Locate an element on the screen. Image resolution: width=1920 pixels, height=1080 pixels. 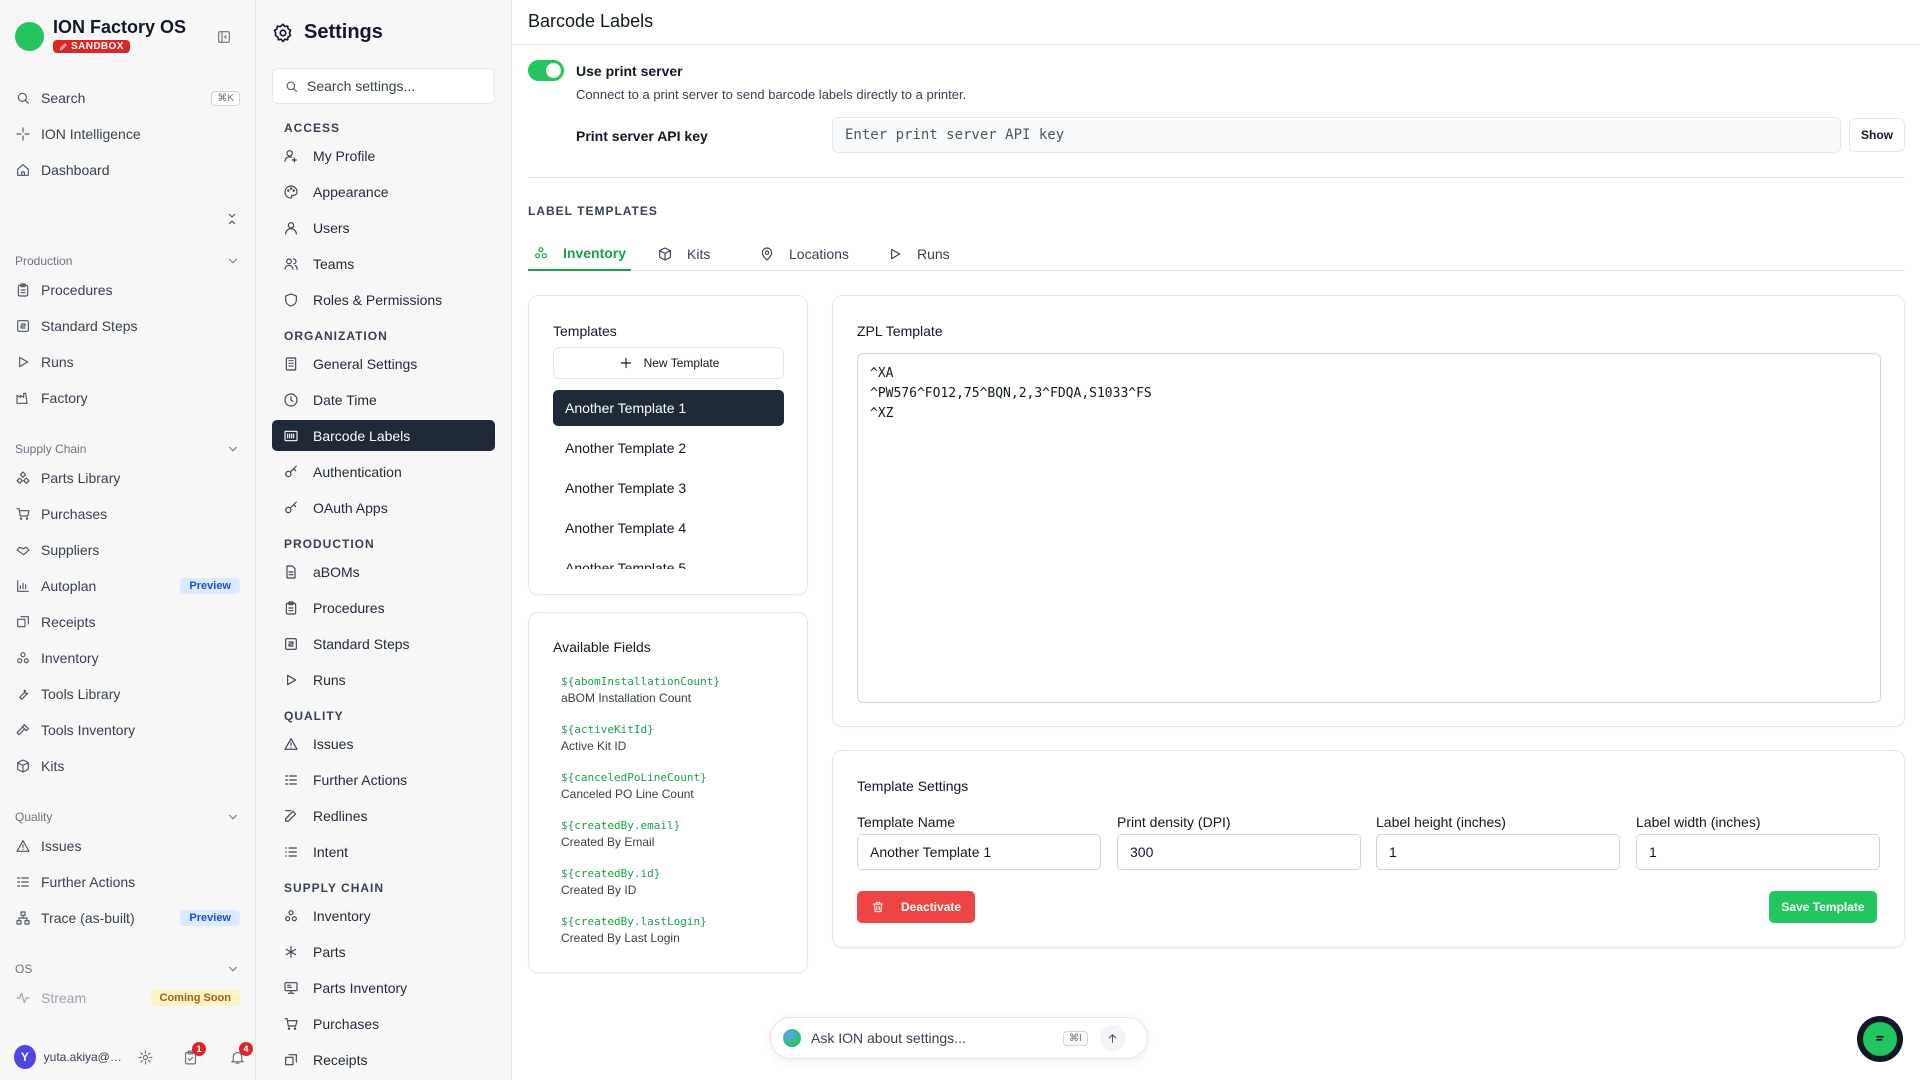
section-quality: Quality is located at coordinates (127, 817).